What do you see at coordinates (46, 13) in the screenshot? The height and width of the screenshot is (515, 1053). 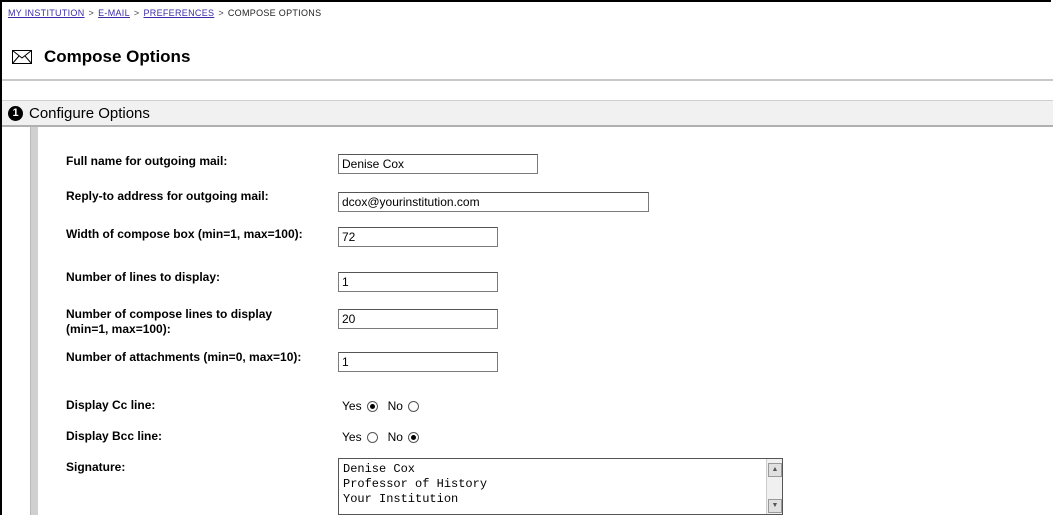 I see `breadcrumb-my-institution: MY INSTITUTION` at bounding box center [46, 13].